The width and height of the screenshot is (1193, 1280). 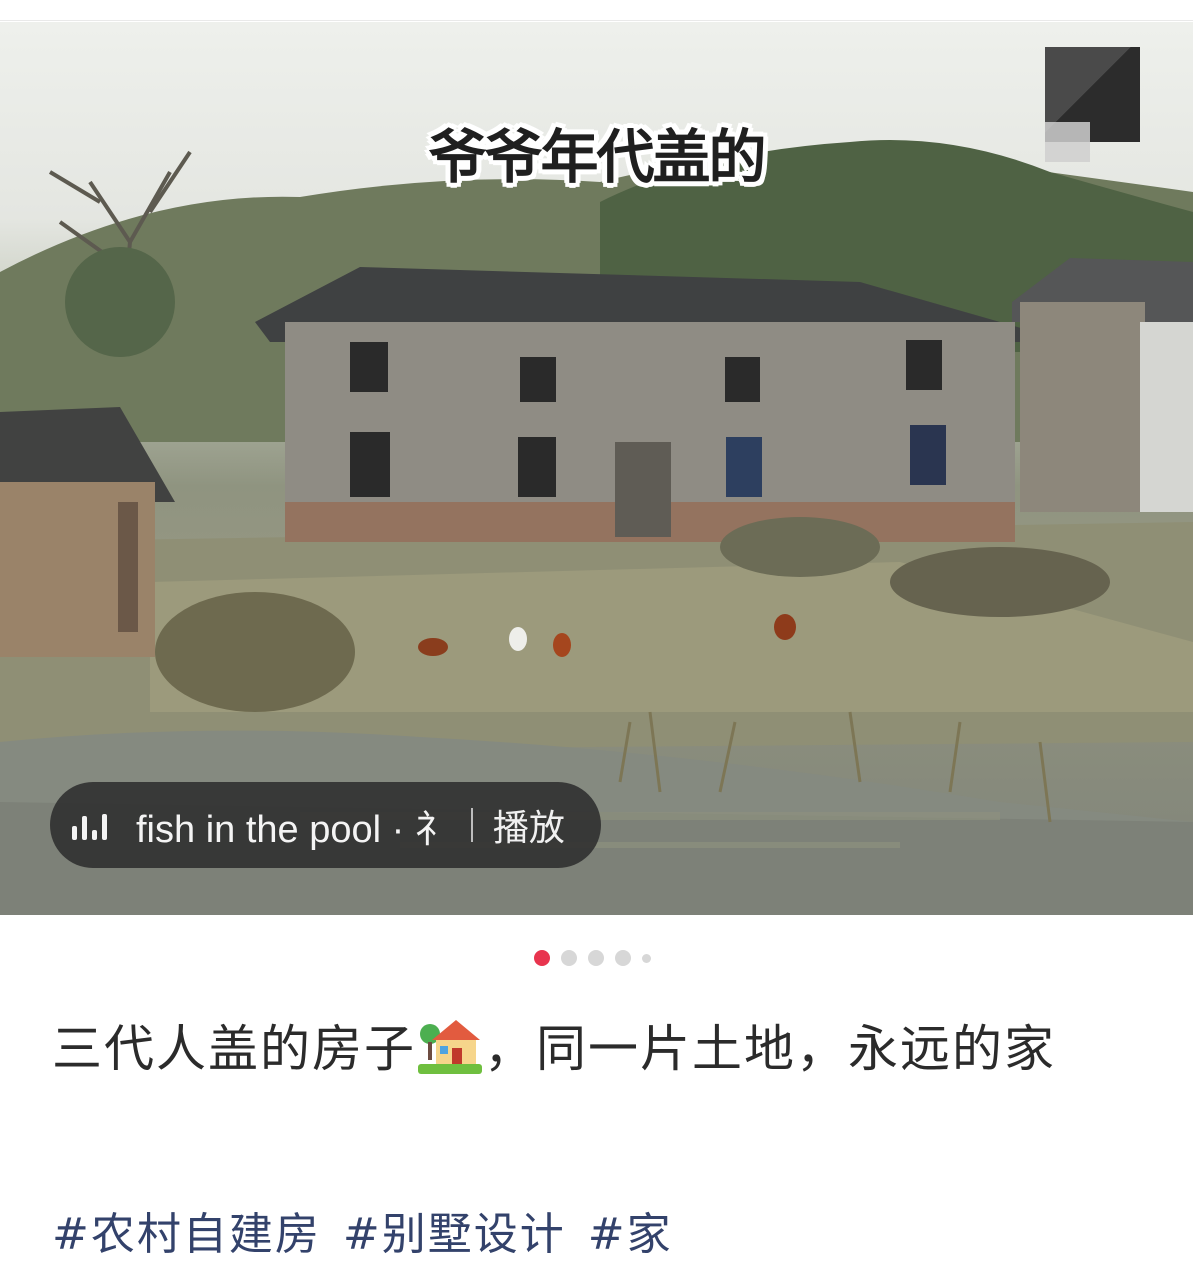 I want to click on post-title-part2: ，同一片土地，永远的家, so click(x=770, y=1049).